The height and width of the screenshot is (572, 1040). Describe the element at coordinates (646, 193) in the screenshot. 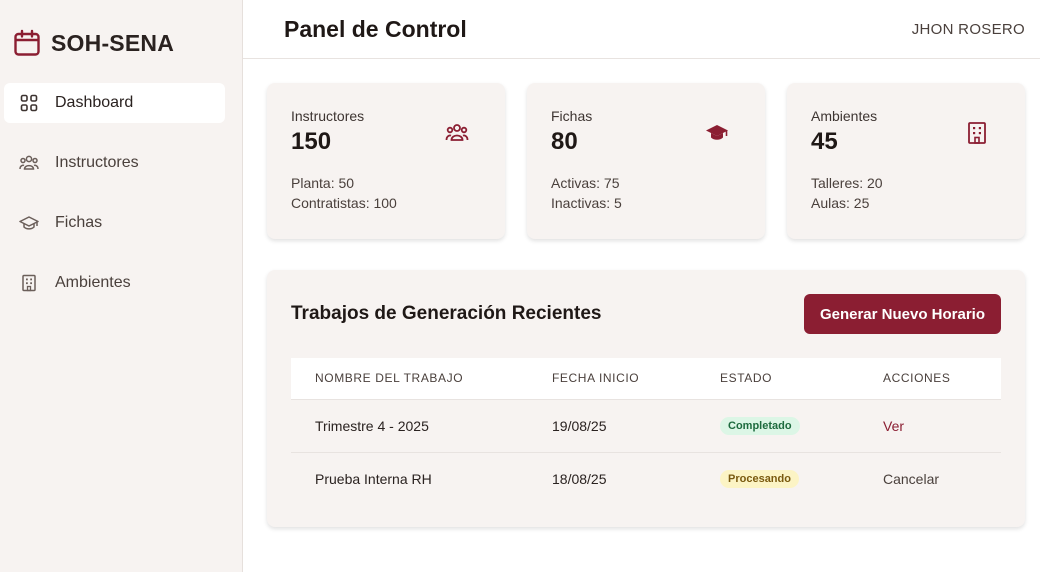

I see `stat-details: Activas: 75 Inactivas: 5` at that location.